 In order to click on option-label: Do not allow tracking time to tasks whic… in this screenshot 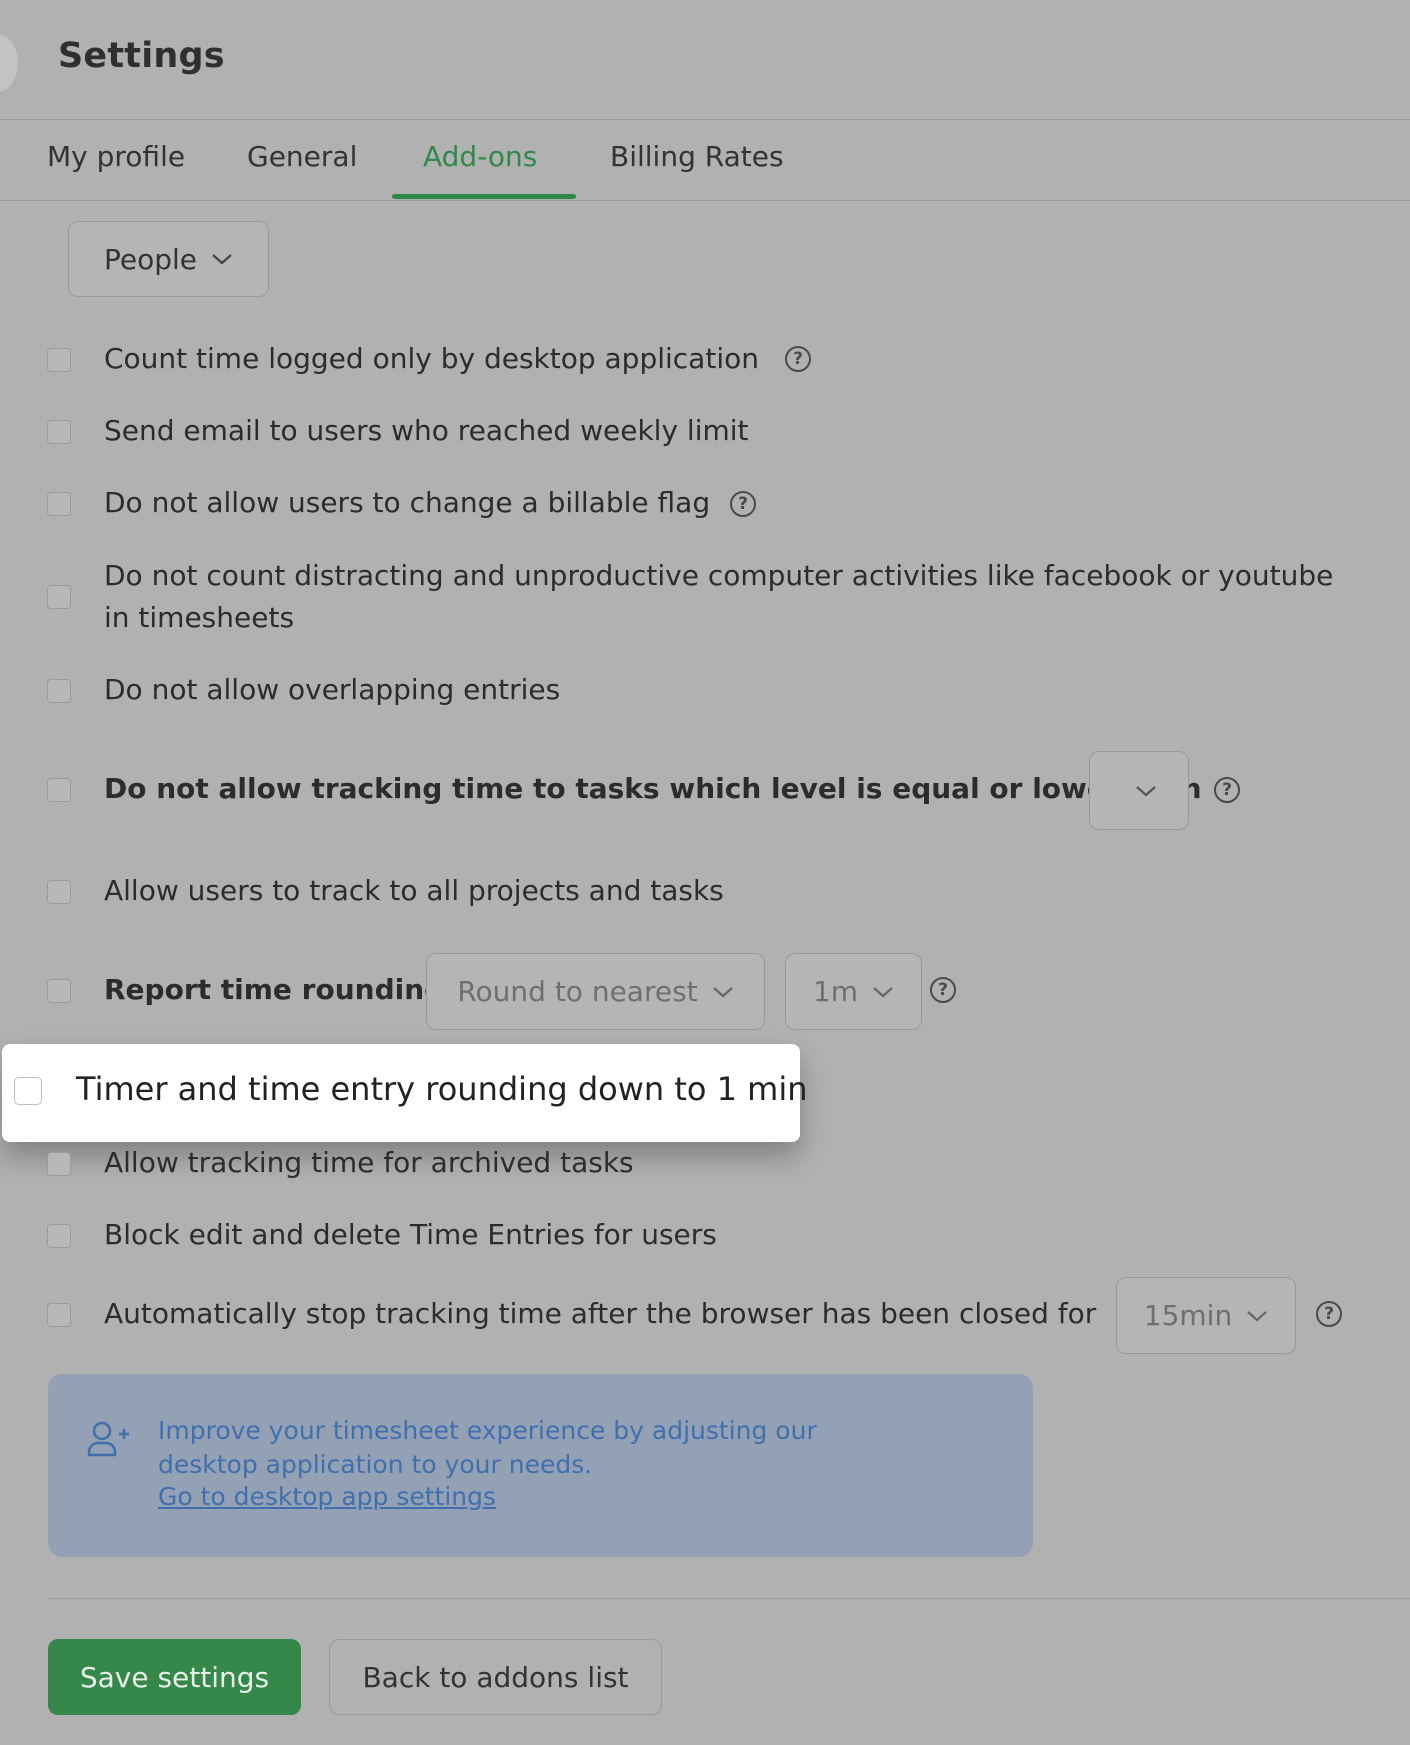, I will do `click(653, 788)`.